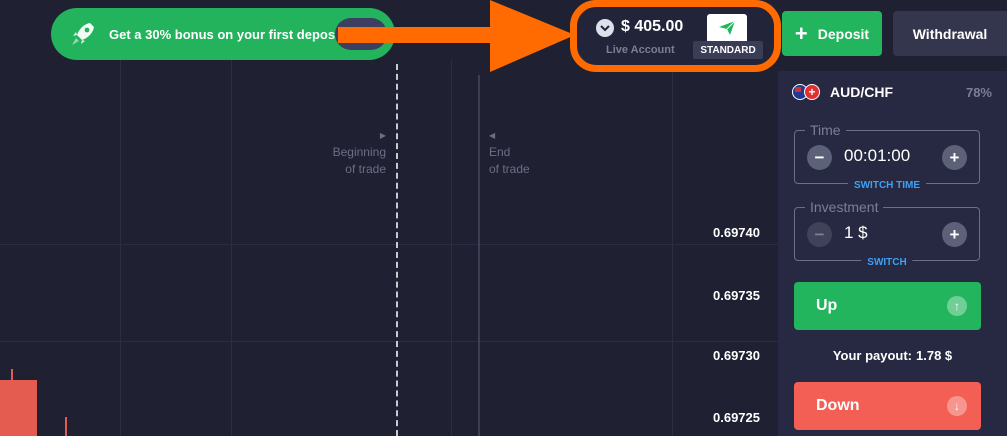 The height and width of the screenshot is (436, 1007). What do you see at coordinates (18, 408) in the screenshot?
I see `candle-body` at bounding box center [18, 408].